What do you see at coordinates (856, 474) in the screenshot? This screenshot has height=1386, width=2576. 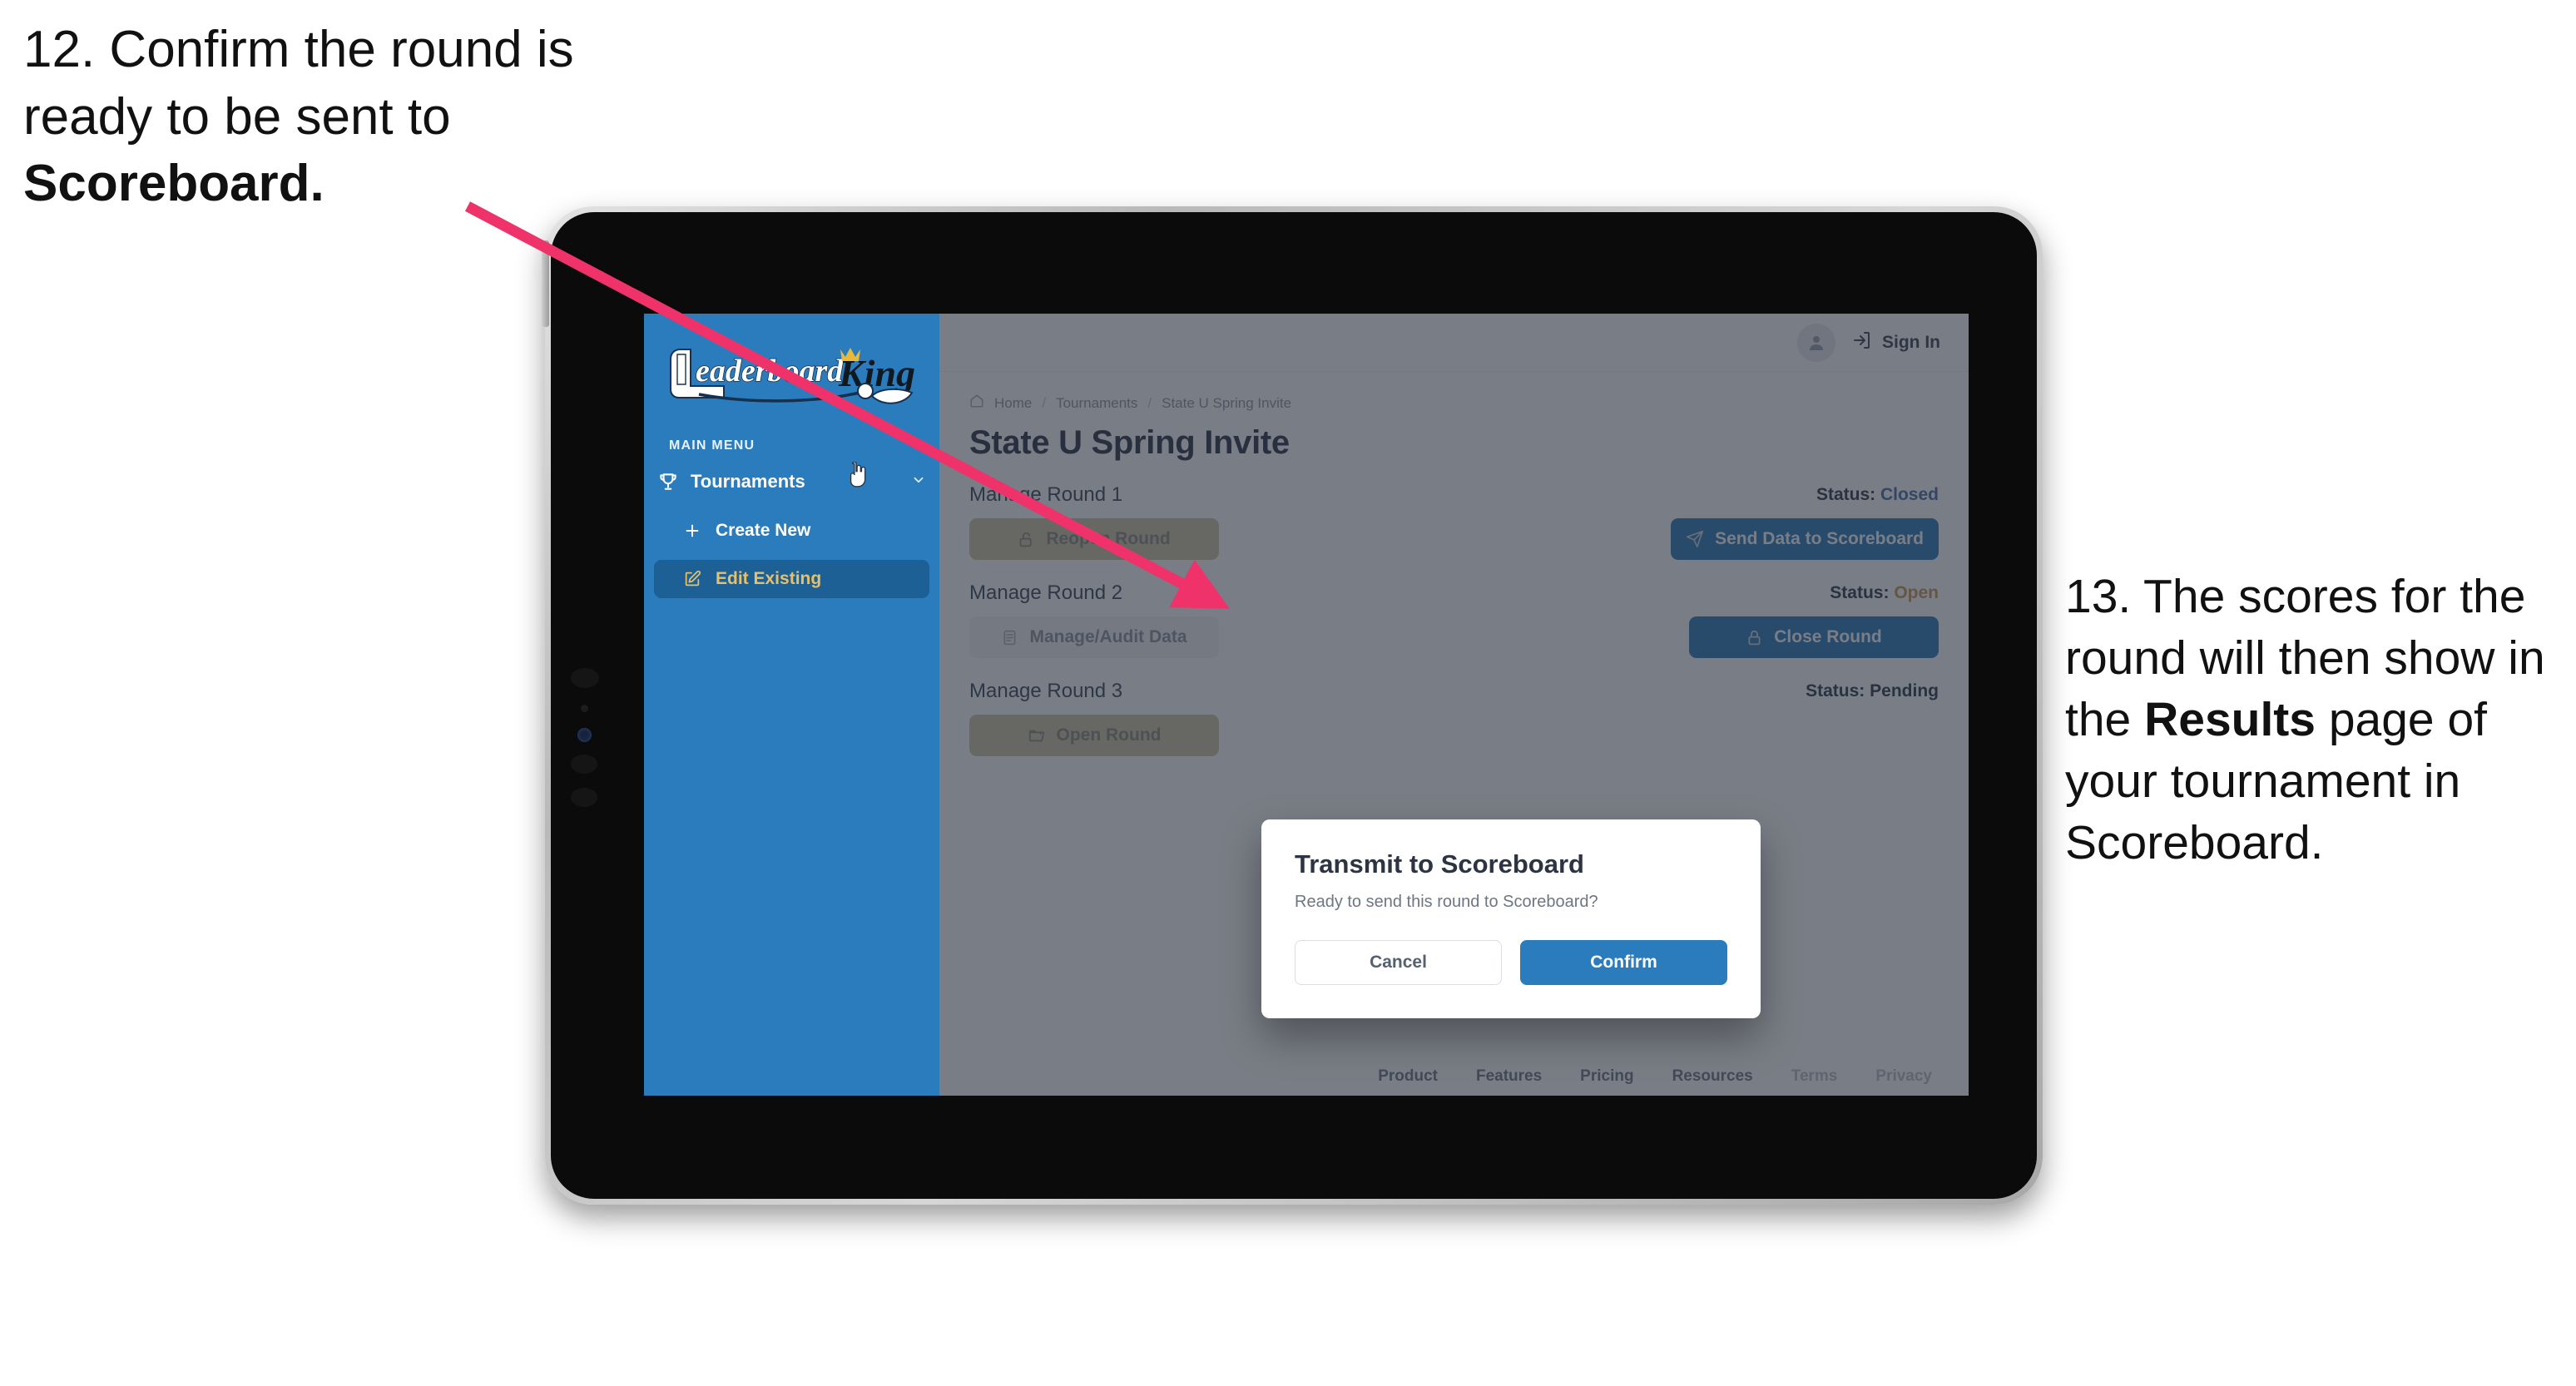 I see `mouse-cursor-pointer-icon` at bounding box center [856, 474].